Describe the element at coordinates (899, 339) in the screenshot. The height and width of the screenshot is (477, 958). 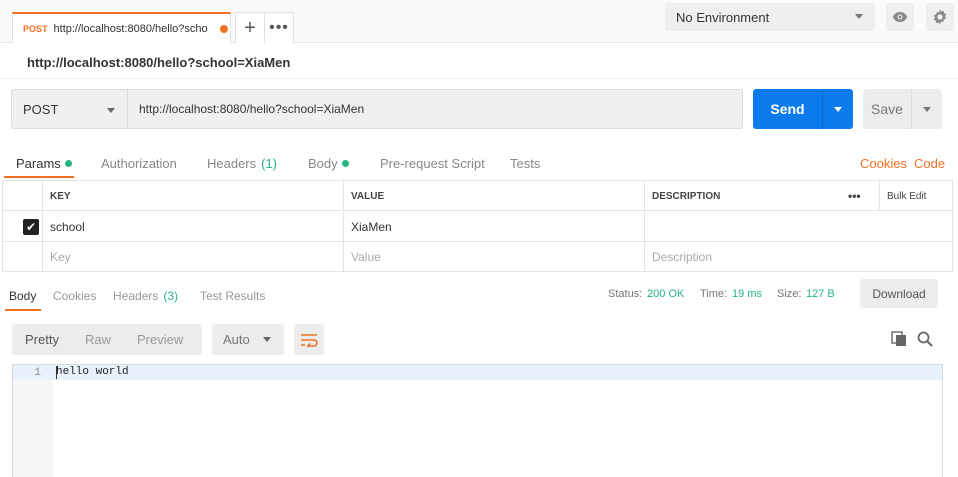
I see `copy-icon` at that location.